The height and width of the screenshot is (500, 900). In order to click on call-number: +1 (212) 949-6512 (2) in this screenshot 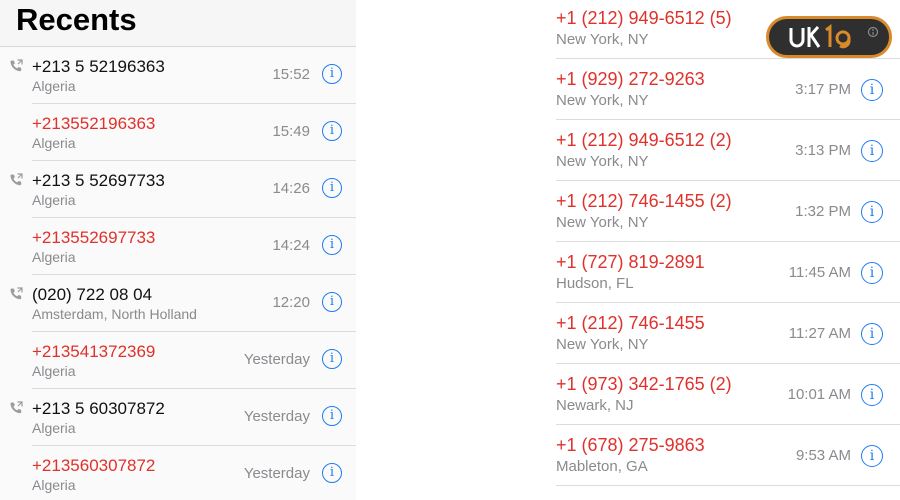, I will do `click(644, 140)`.